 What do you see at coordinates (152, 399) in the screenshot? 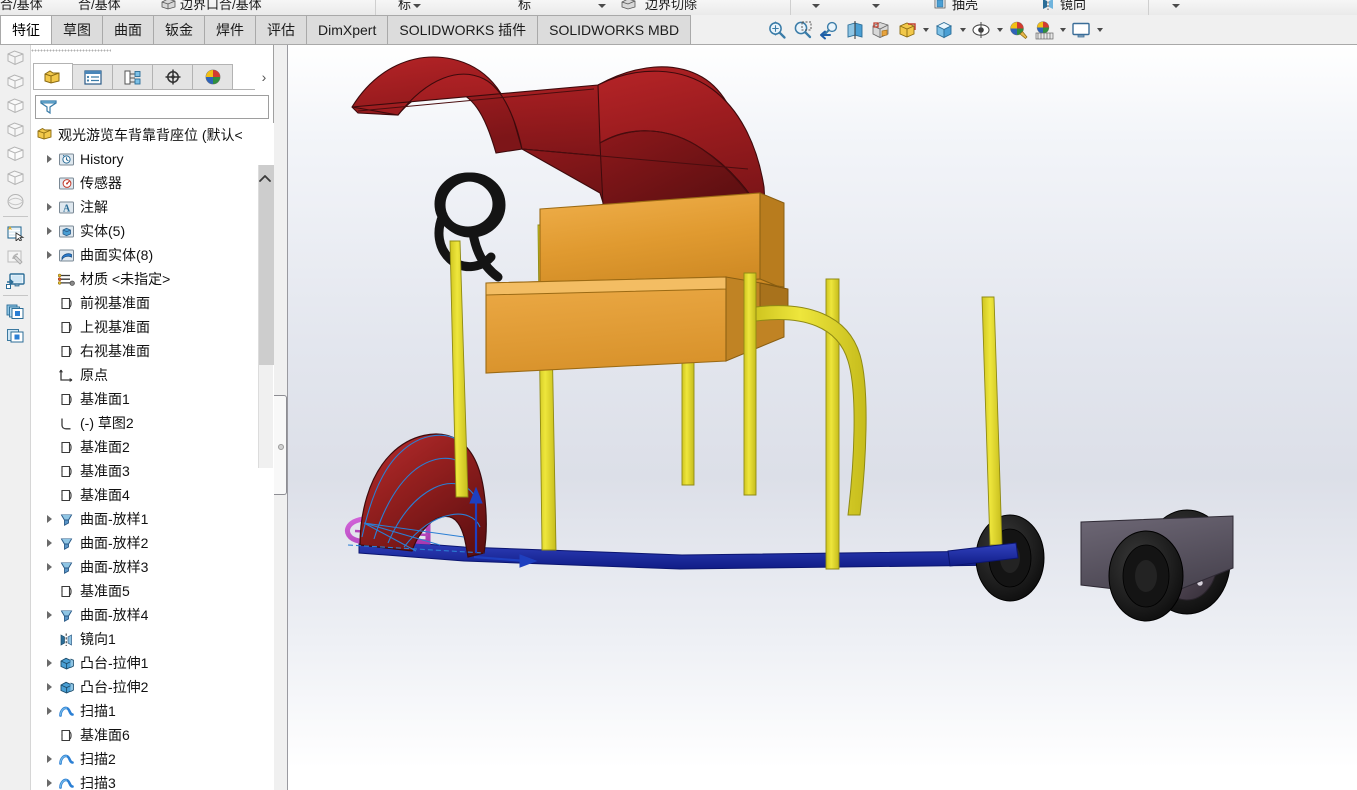
I see `feature-tree-item: 基准面1` at bounding box center [152, 399].